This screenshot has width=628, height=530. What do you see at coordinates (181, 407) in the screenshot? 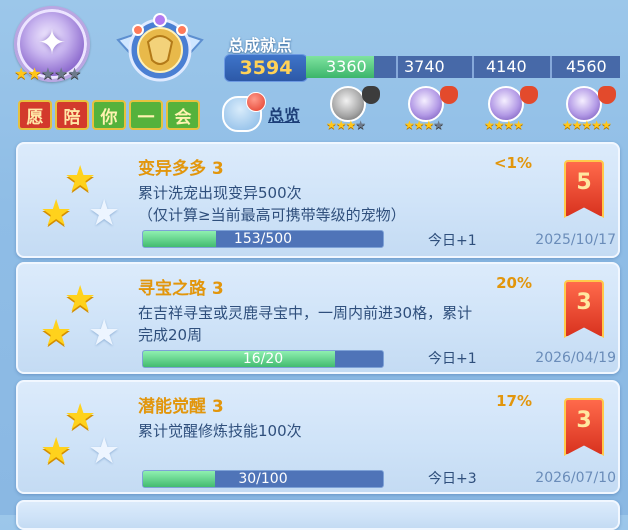
I see `achievement-title: 潜能觉醒 3` at bounding box center [181, 407].